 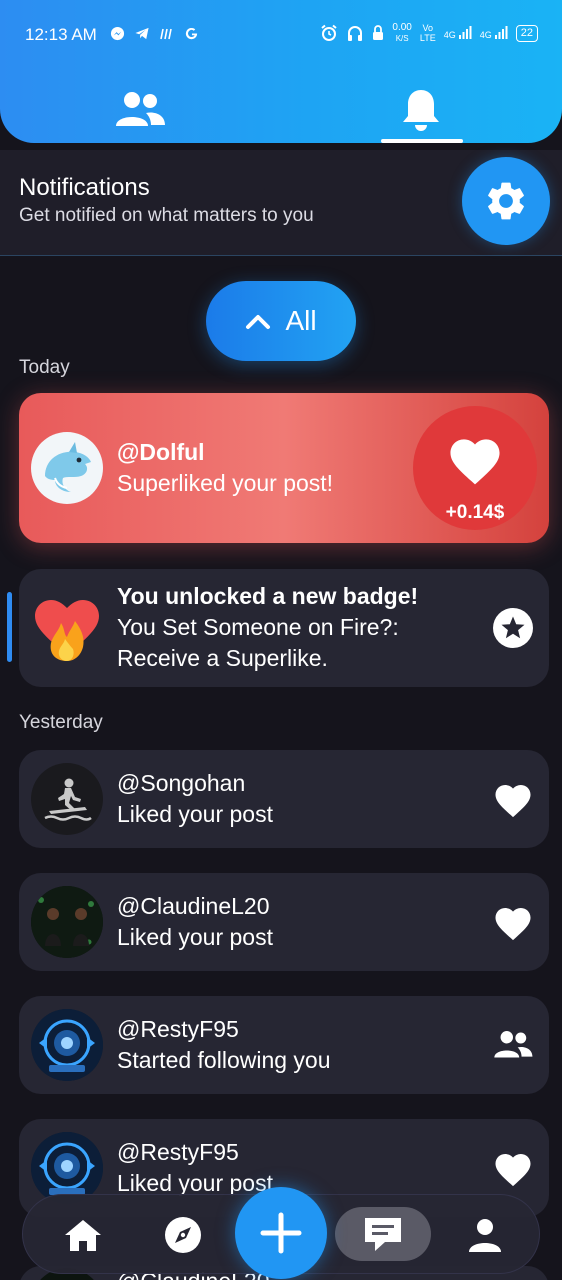 I want to click on lock-icon, so click(x=378, y=32).